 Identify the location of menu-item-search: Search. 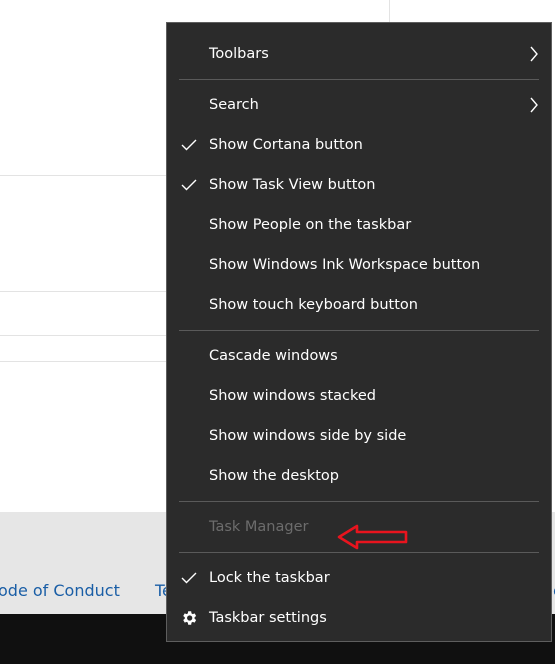
(359, 105).